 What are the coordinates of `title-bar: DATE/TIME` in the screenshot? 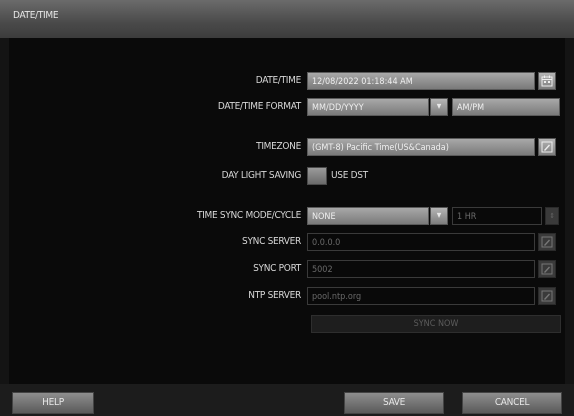 It's located at (287, 19).